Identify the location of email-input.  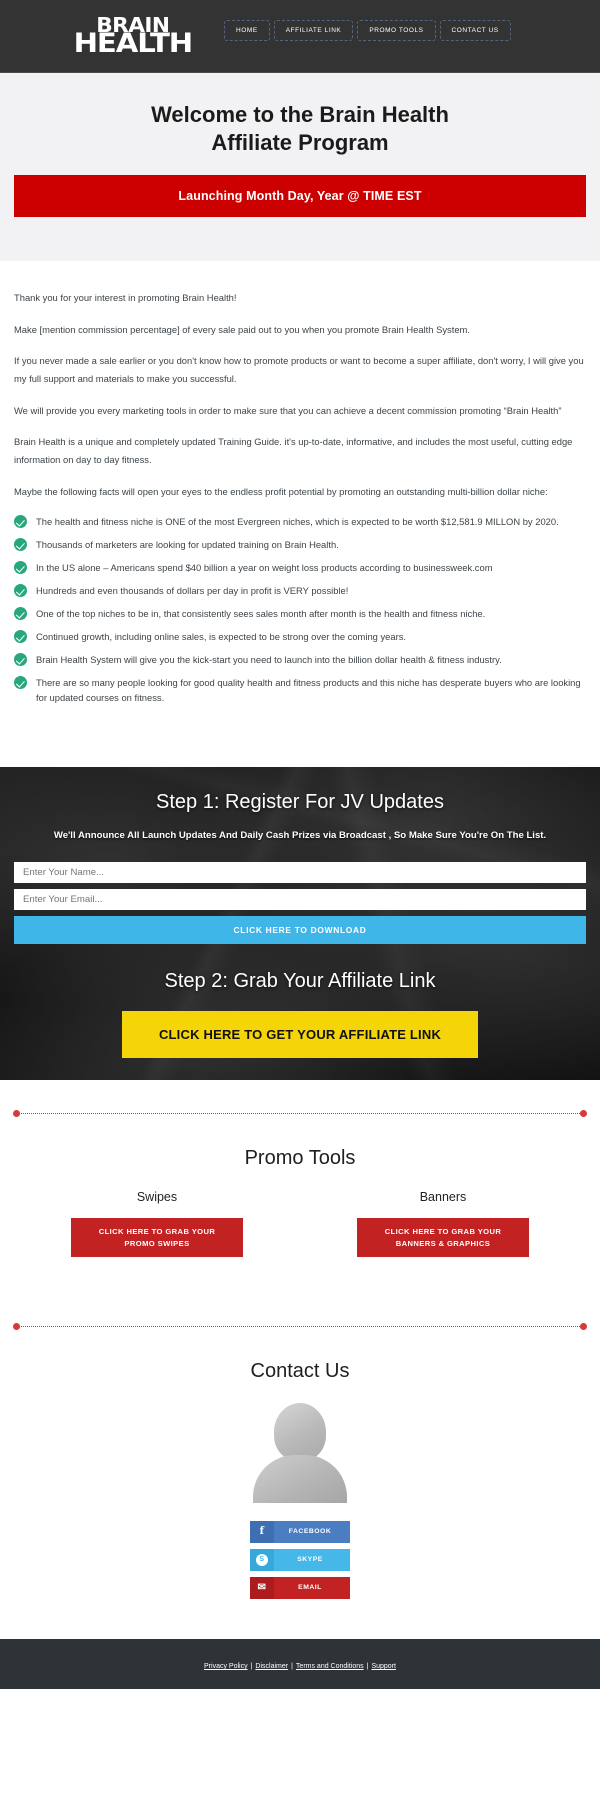
(300, 900).